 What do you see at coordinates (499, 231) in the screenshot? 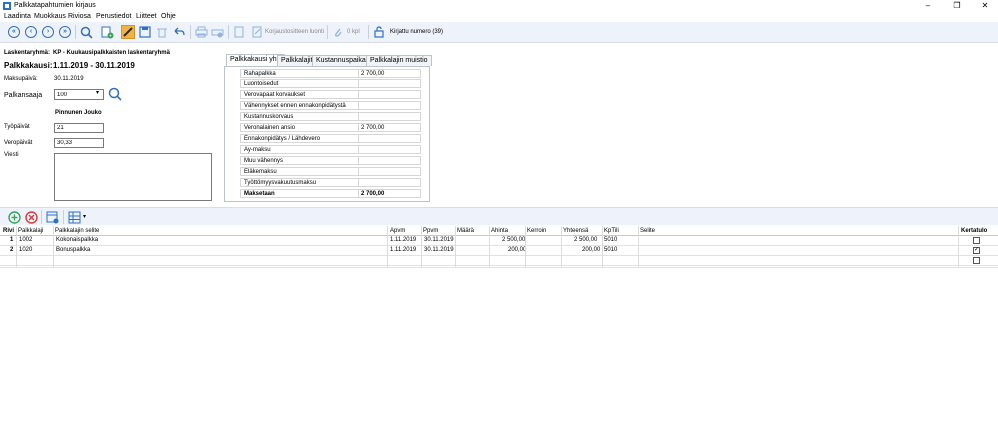
I see `col-ahinta: Ahinta` at bounding box center [499, 231].